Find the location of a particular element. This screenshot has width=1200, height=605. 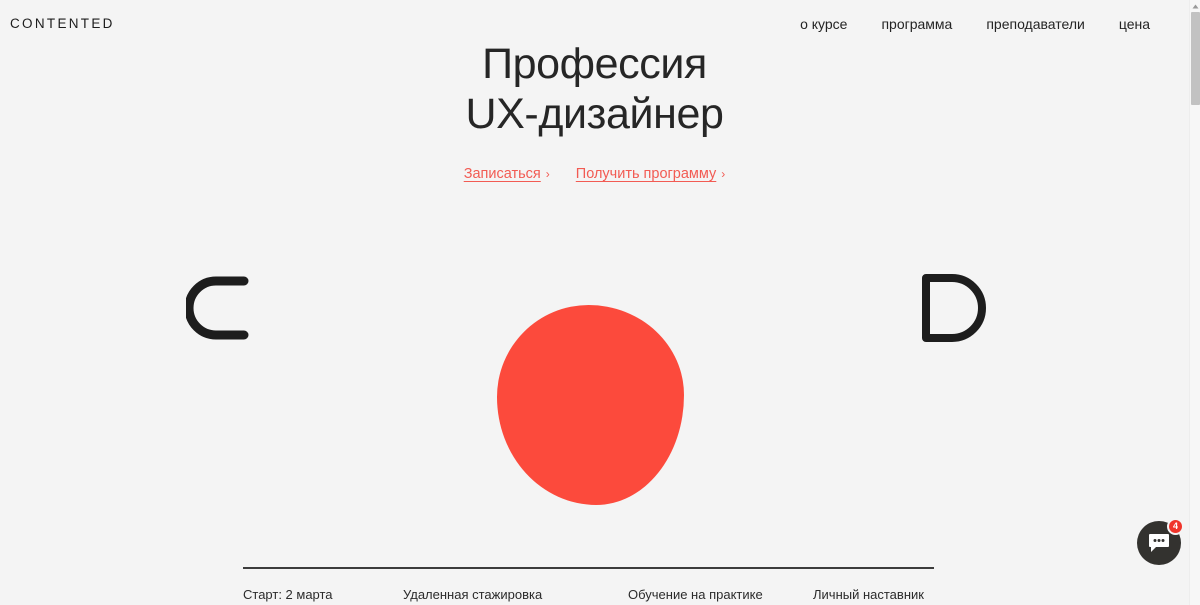

scrollbar is located at coordinates (1194, 302).